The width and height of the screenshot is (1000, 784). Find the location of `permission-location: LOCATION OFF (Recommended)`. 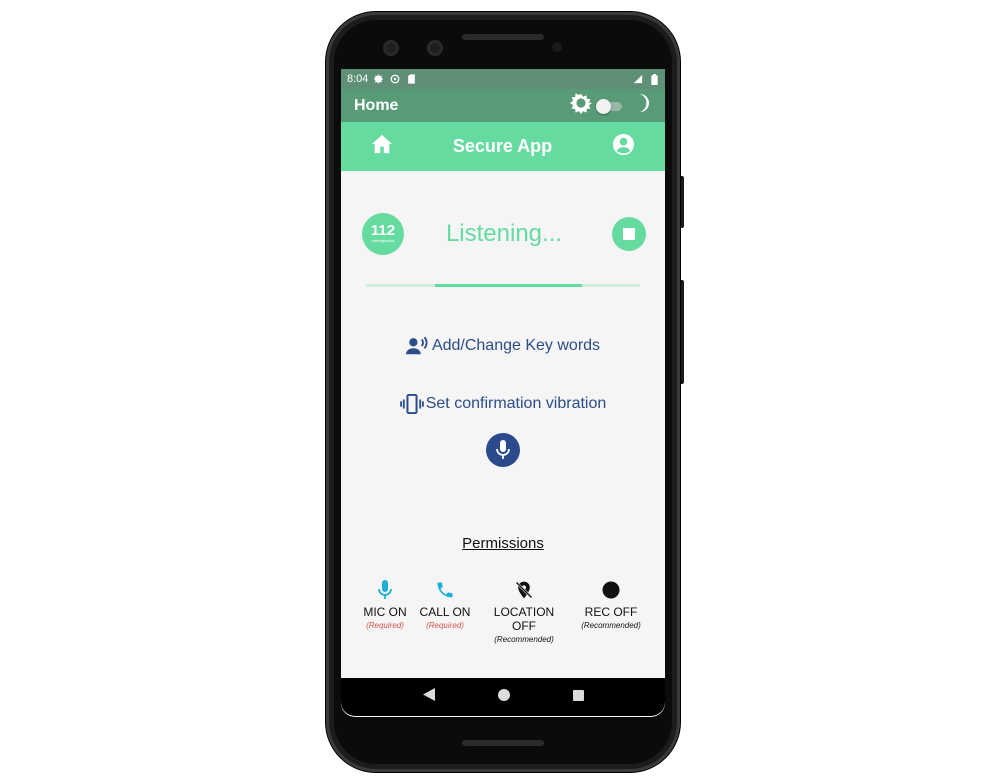

permission-location: LOCATION OFF (Recommended) is located at coordinates (524, 611).